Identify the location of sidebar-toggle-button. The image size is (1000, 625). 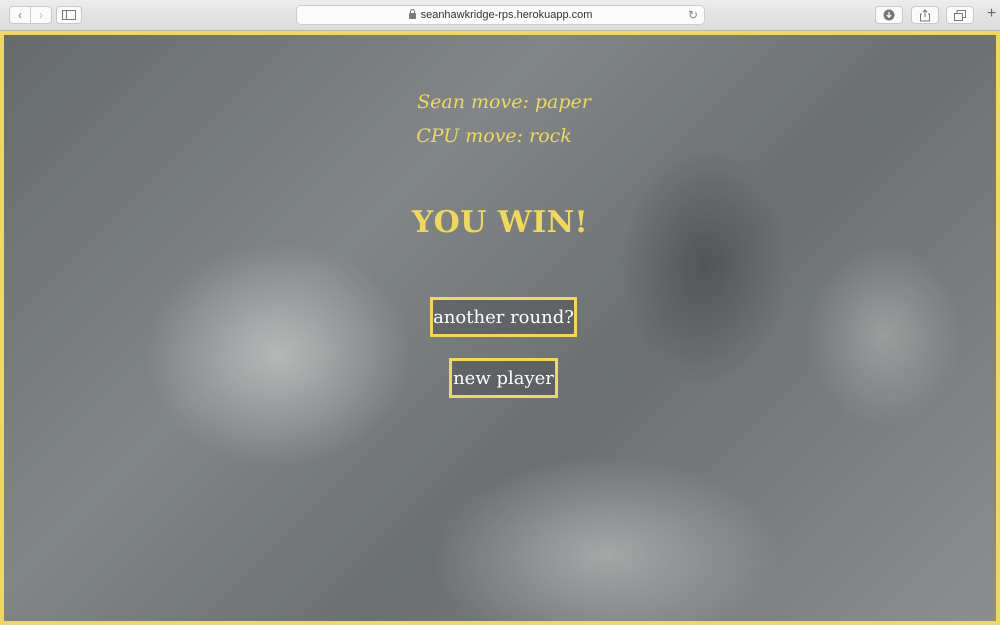
(69, 15).